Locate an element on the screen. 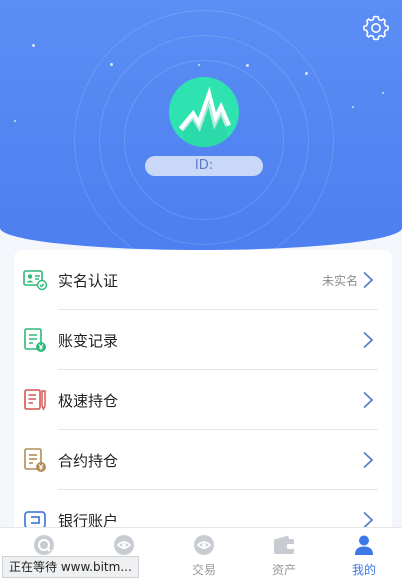  menu-item-label: 实名认证 is located at coordinates (88, 281).